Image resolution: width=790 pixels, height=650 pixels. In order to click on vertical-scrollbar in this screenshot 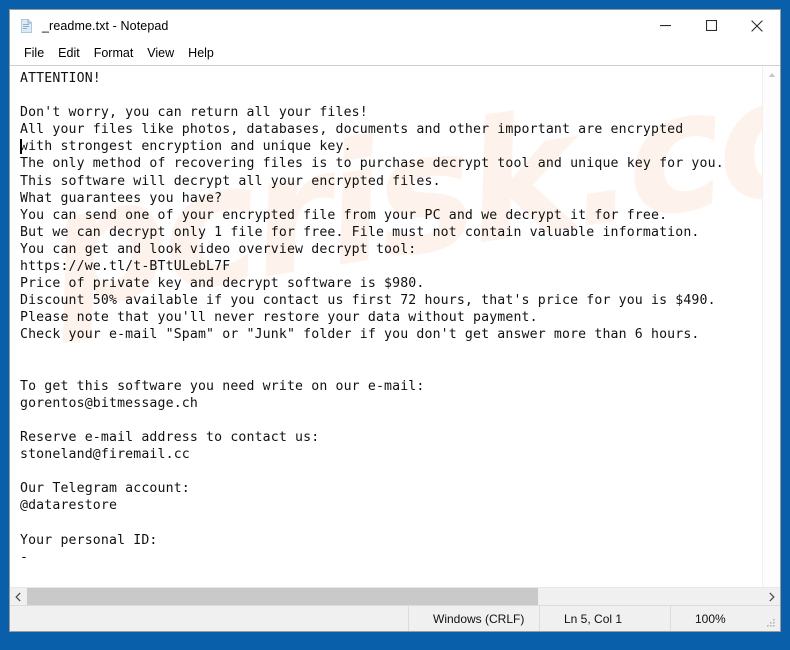, I will do `click(771, 326)`.